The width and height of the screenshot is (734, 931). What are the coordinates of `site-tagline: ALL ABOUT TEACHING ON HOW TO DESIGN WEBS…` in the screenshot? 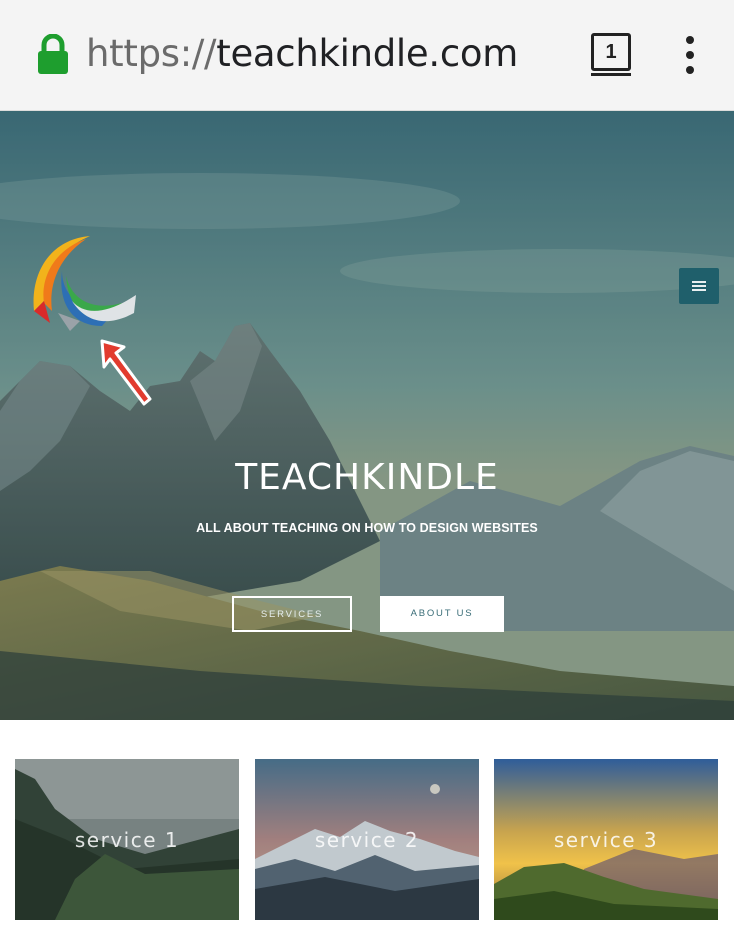 It's located at (367, 528).